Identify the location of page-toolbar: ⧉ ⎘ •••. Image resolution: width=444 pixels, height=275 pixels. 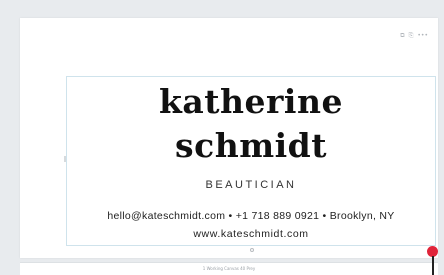
(414, 36).